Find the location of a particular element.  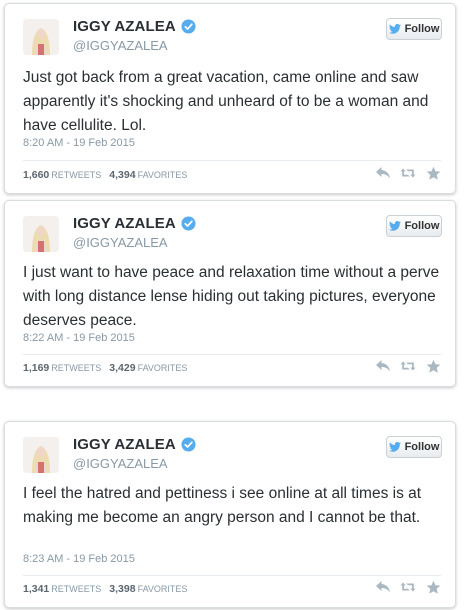

tweet-timestamp: 8:23 AM - 19 Feb 2015 is located at coordinates (79, 559).